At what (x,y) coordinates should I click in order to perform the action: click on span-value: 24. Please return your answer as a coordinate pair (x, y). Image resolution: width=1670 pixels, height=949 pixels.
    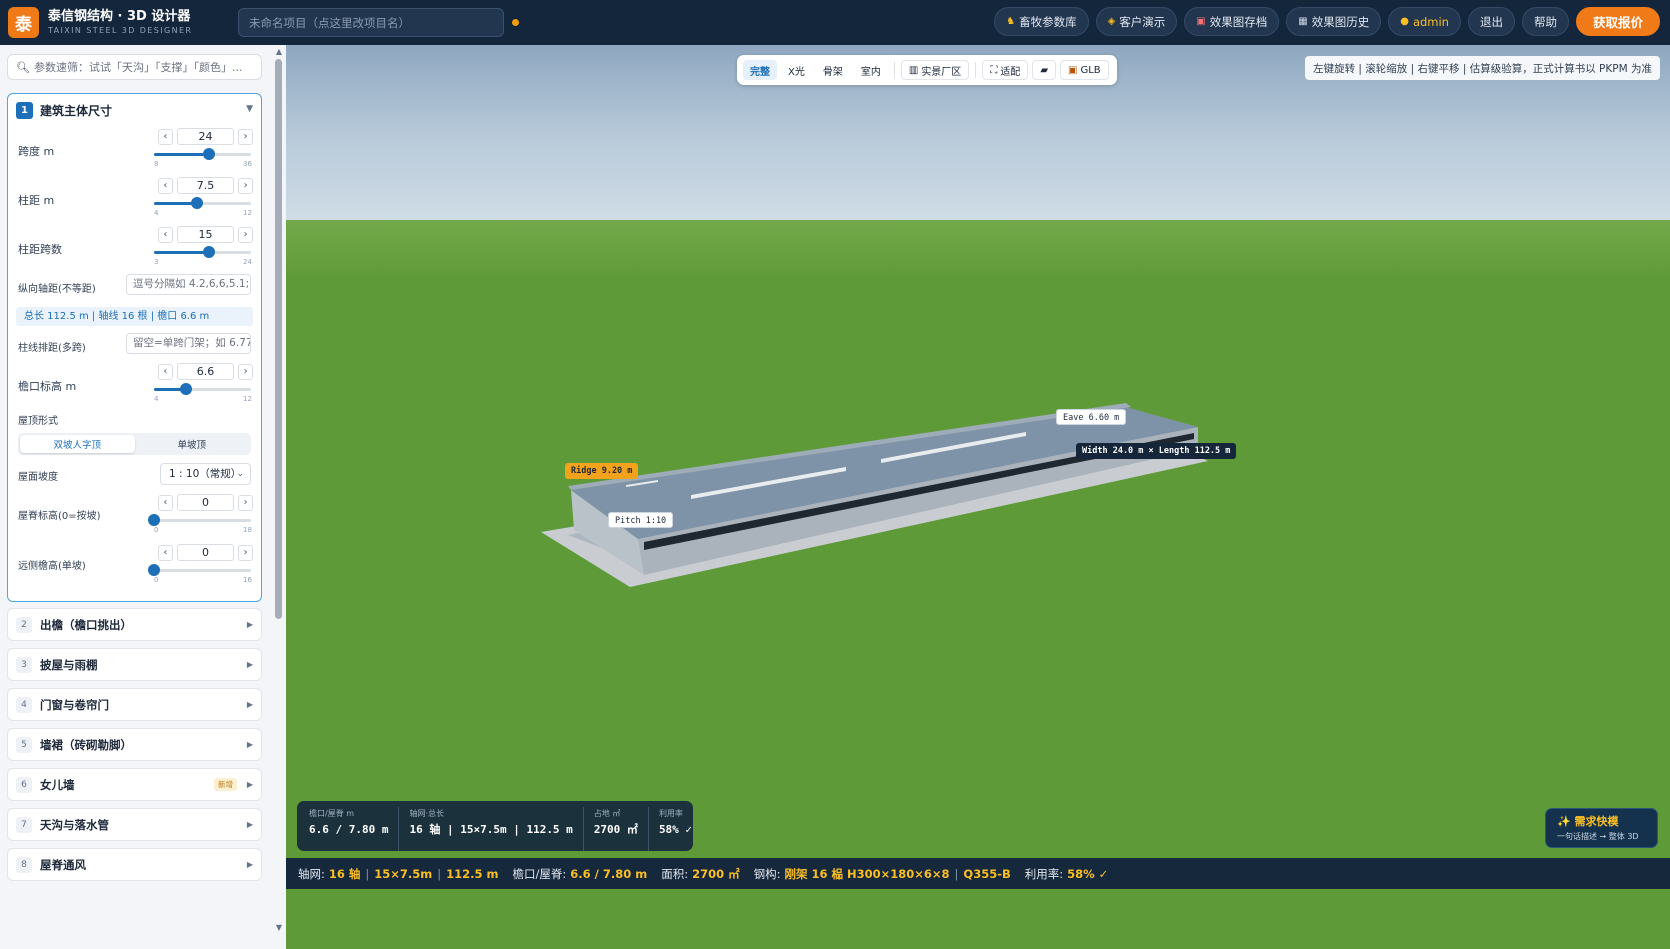
    Looking at the image, I should click on (205, 136).